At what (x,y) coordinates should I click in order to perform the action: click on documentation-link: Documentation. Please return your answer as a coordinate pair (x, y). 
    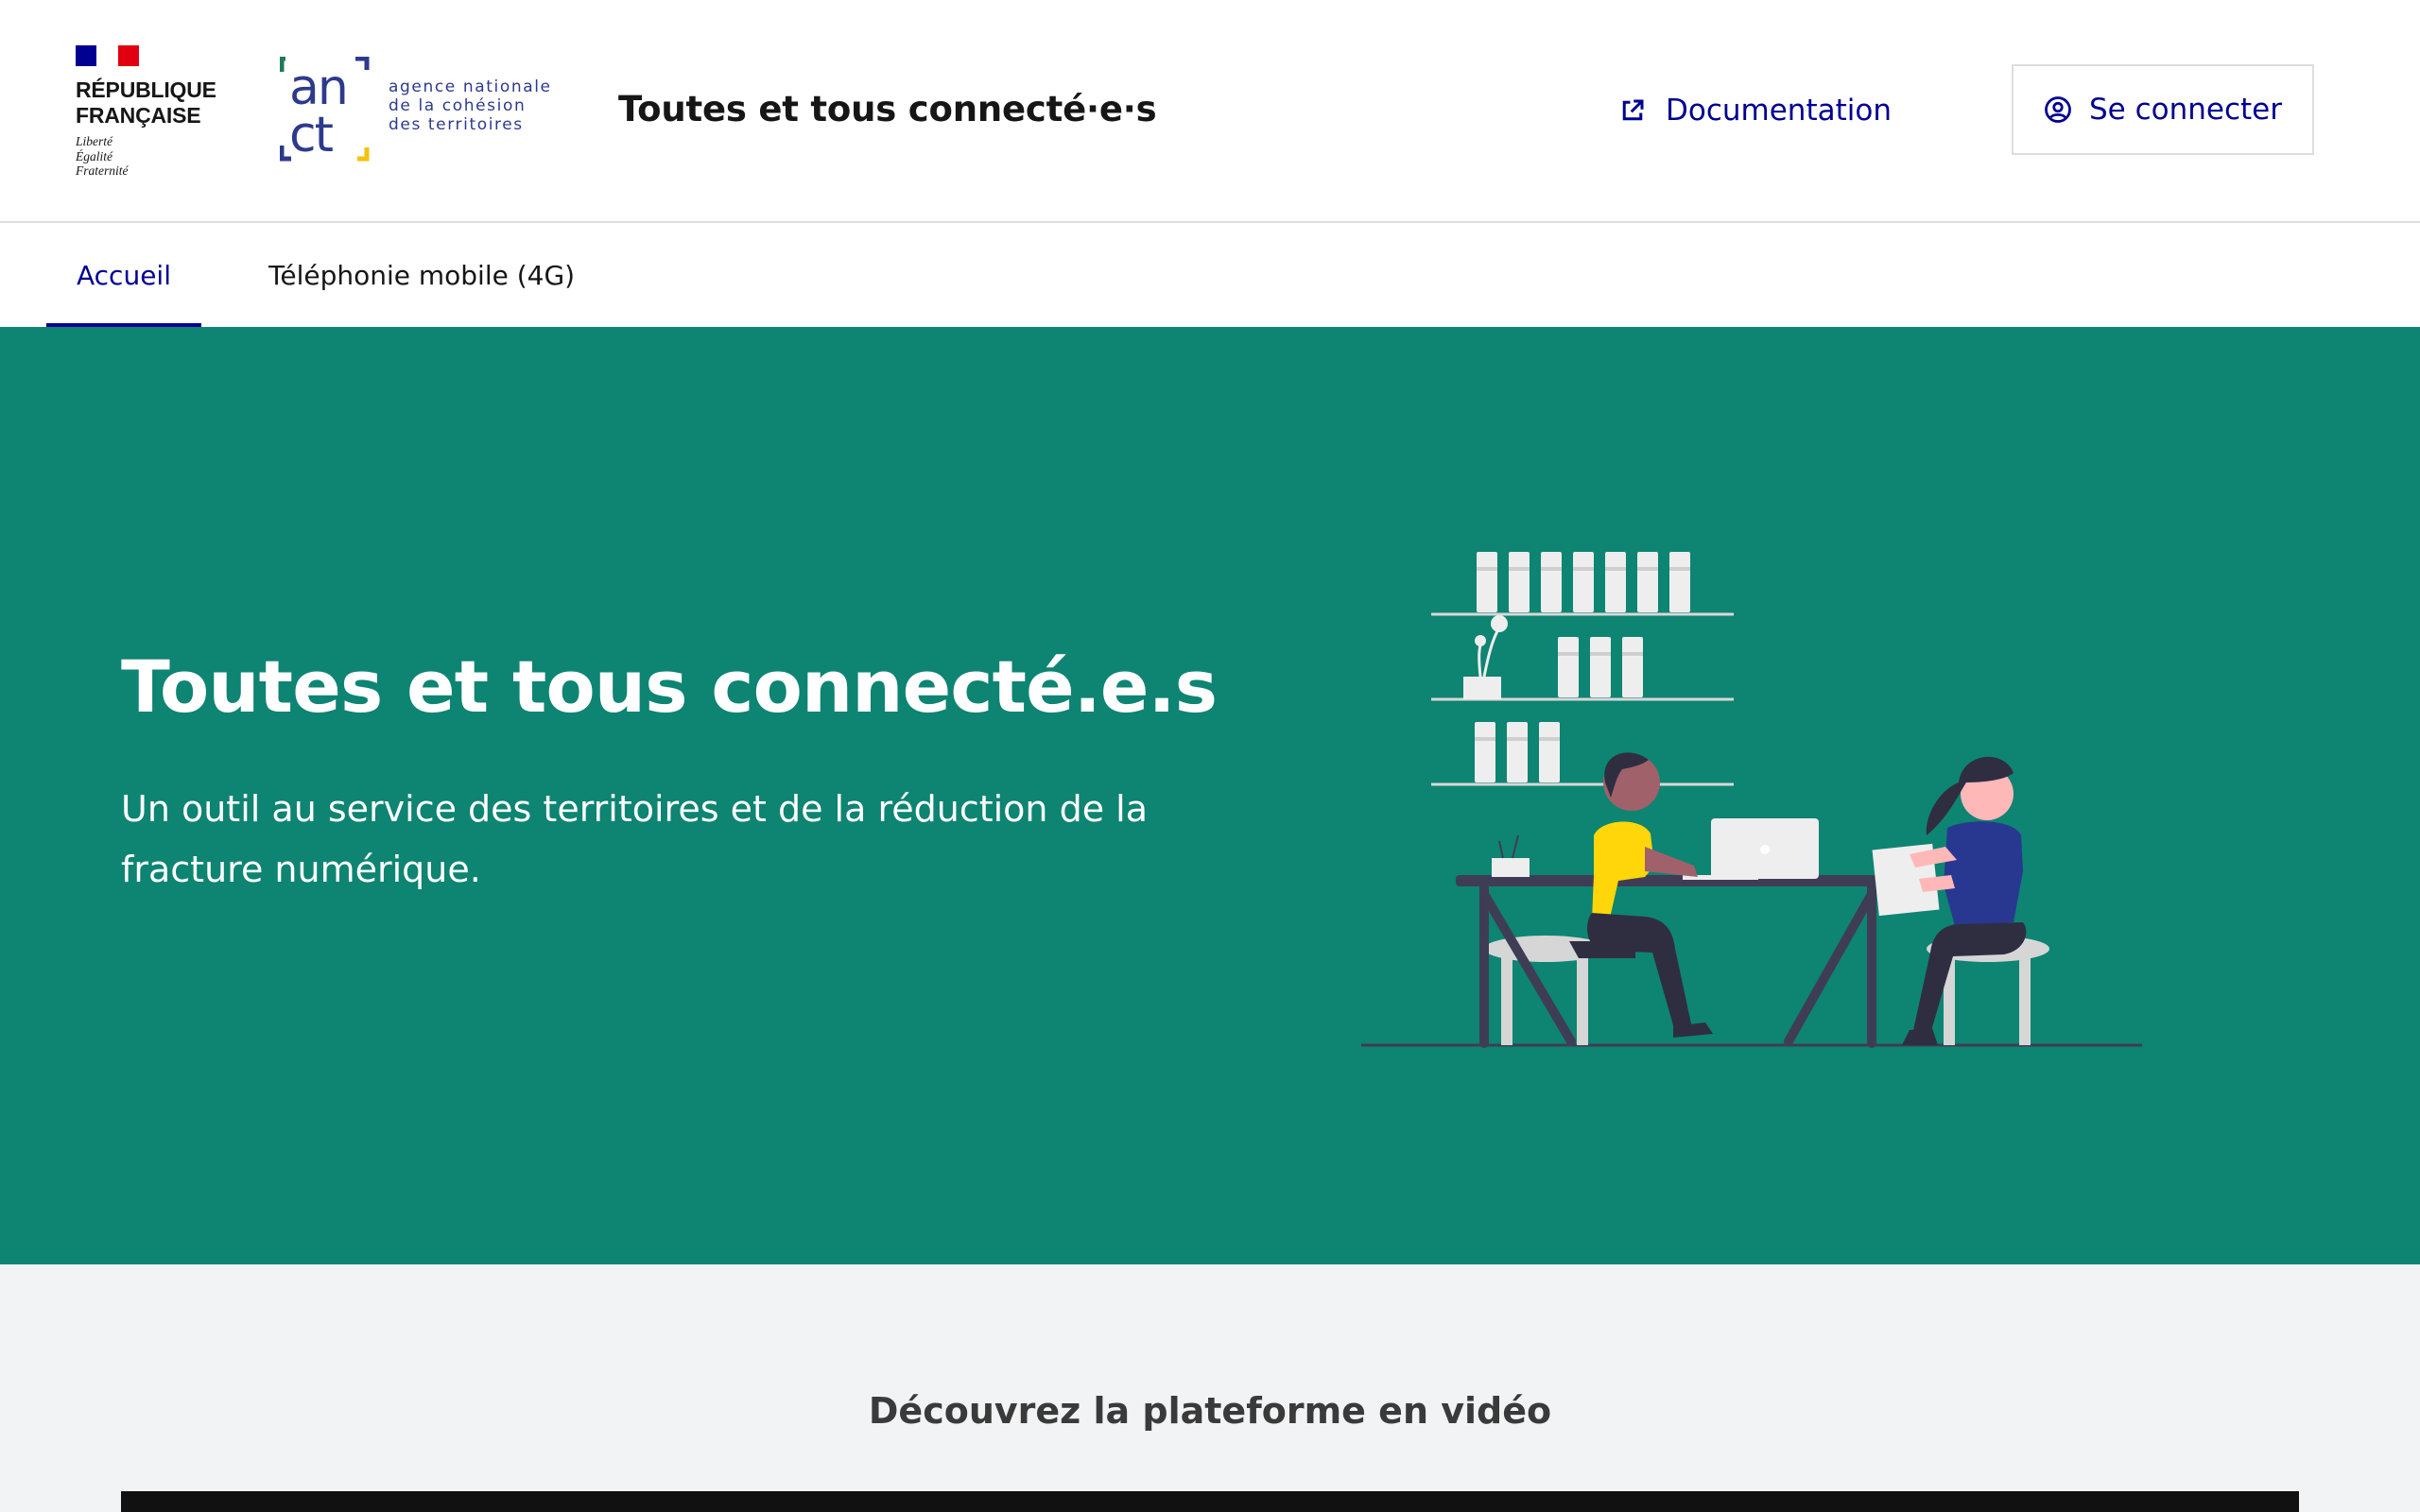
    Looking at the image, I should click on (1755, 110).